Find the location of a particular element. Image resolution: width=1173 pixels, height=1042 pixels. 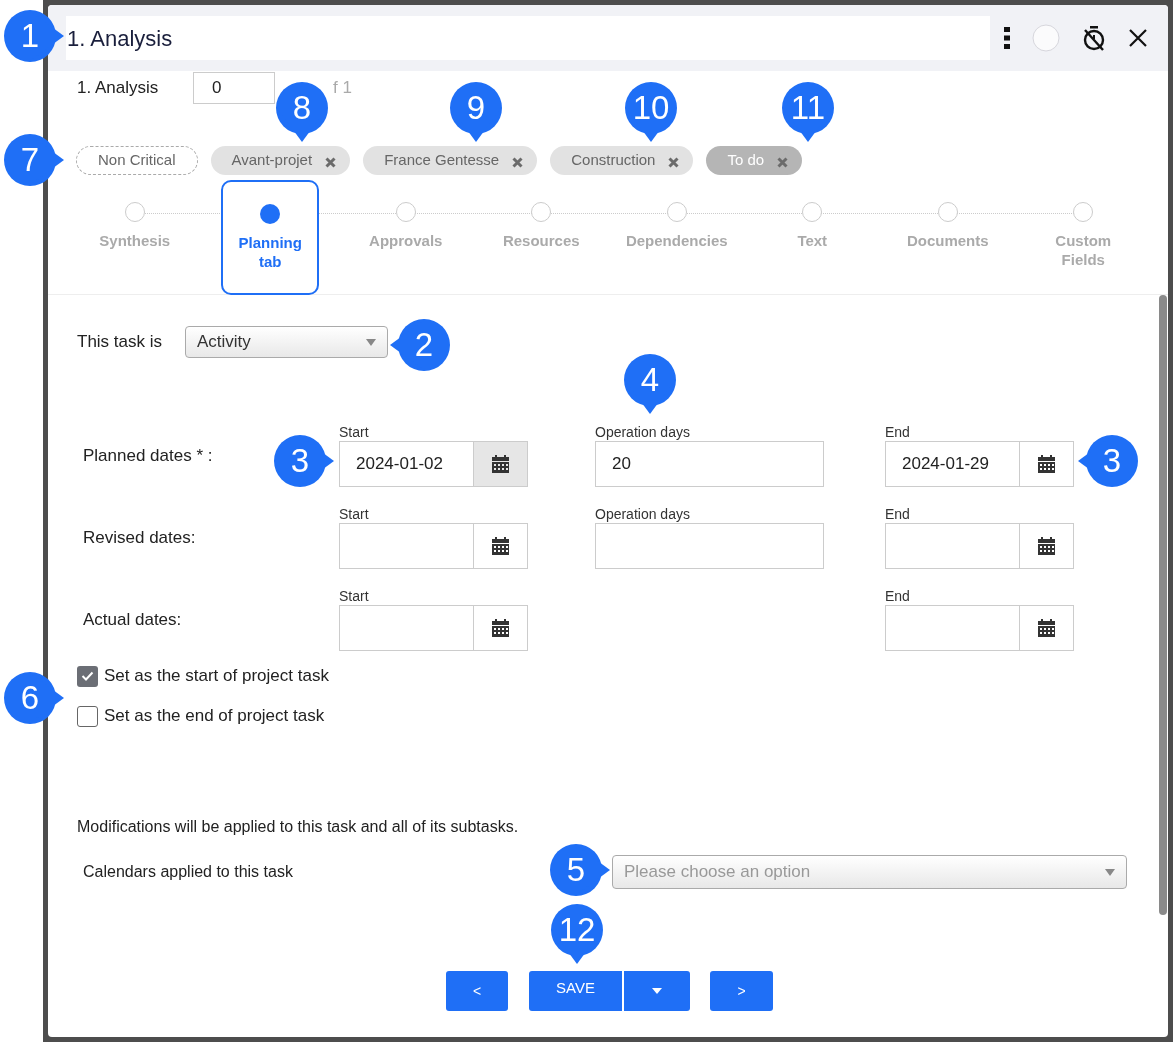

next-button: > is located at coordinates (741, 991).